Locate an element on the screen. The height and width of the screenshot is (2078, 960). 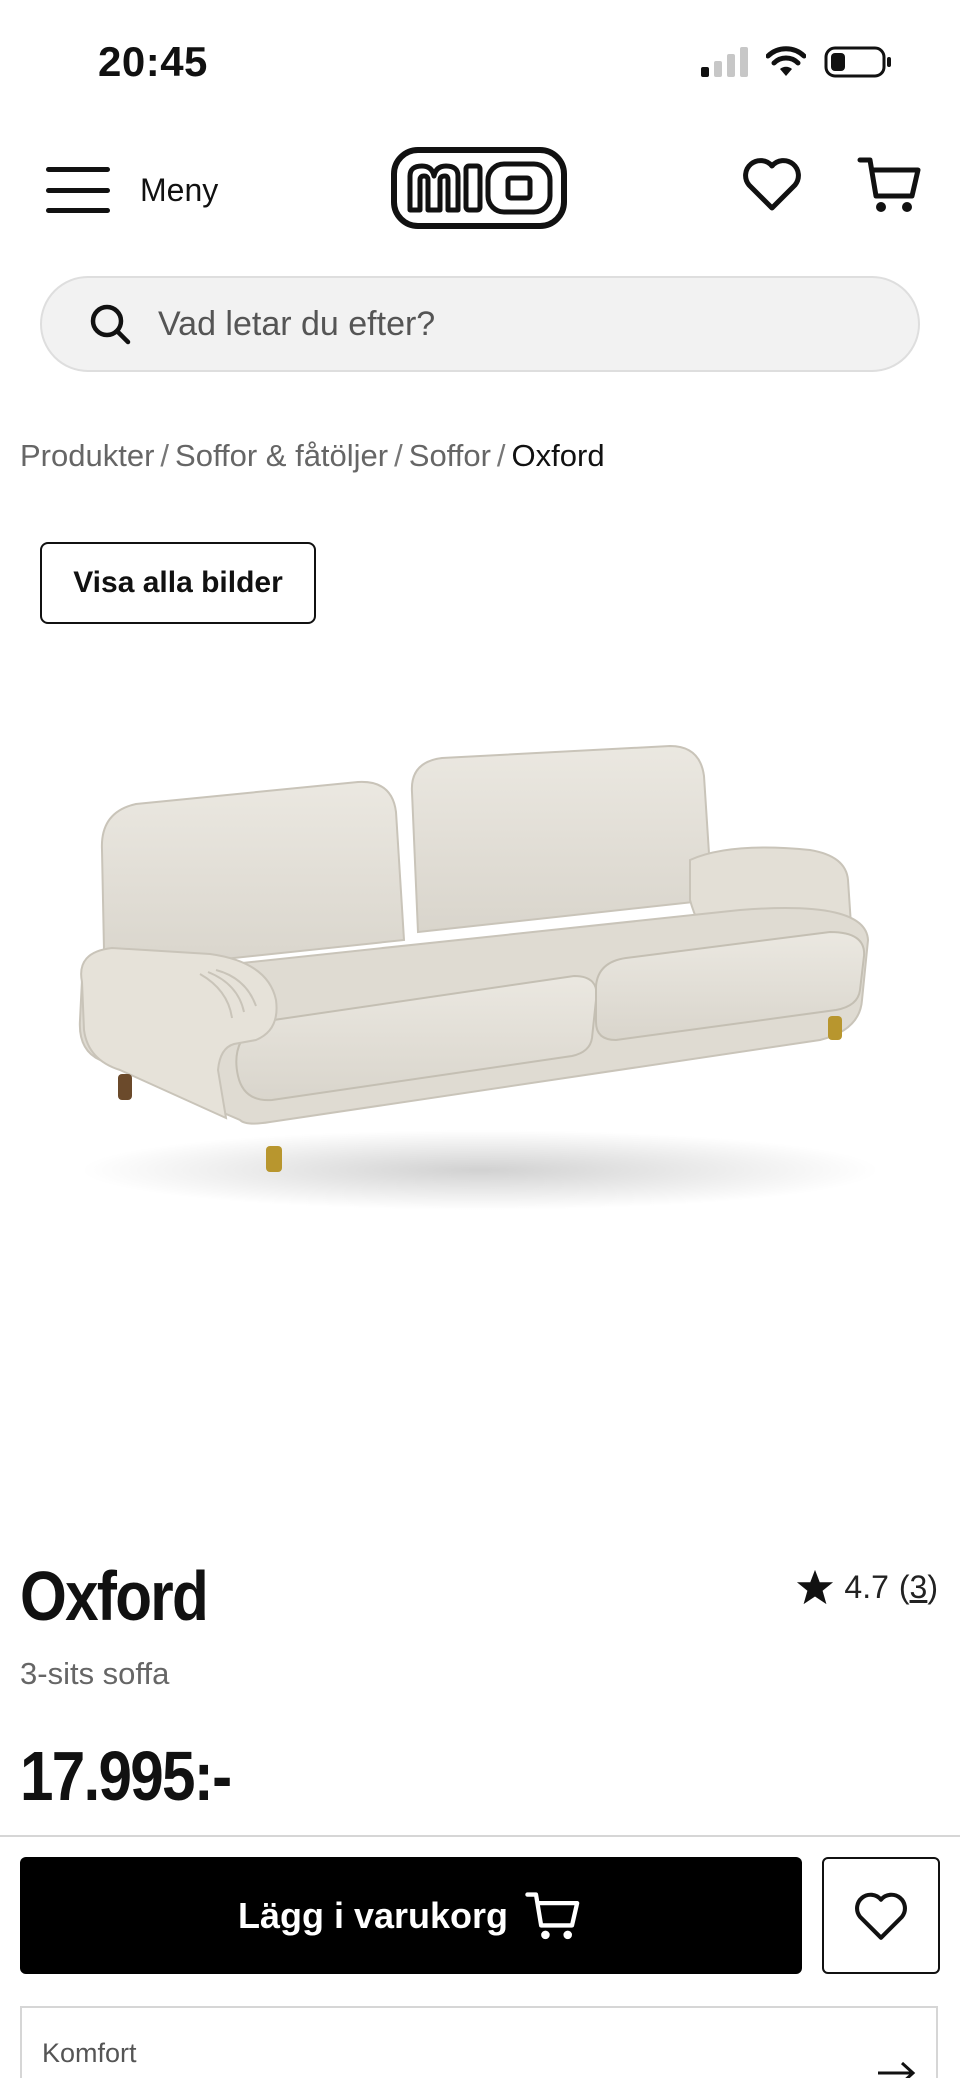
review-count-wrapper: (3) is located at coordinates (918, 1587).